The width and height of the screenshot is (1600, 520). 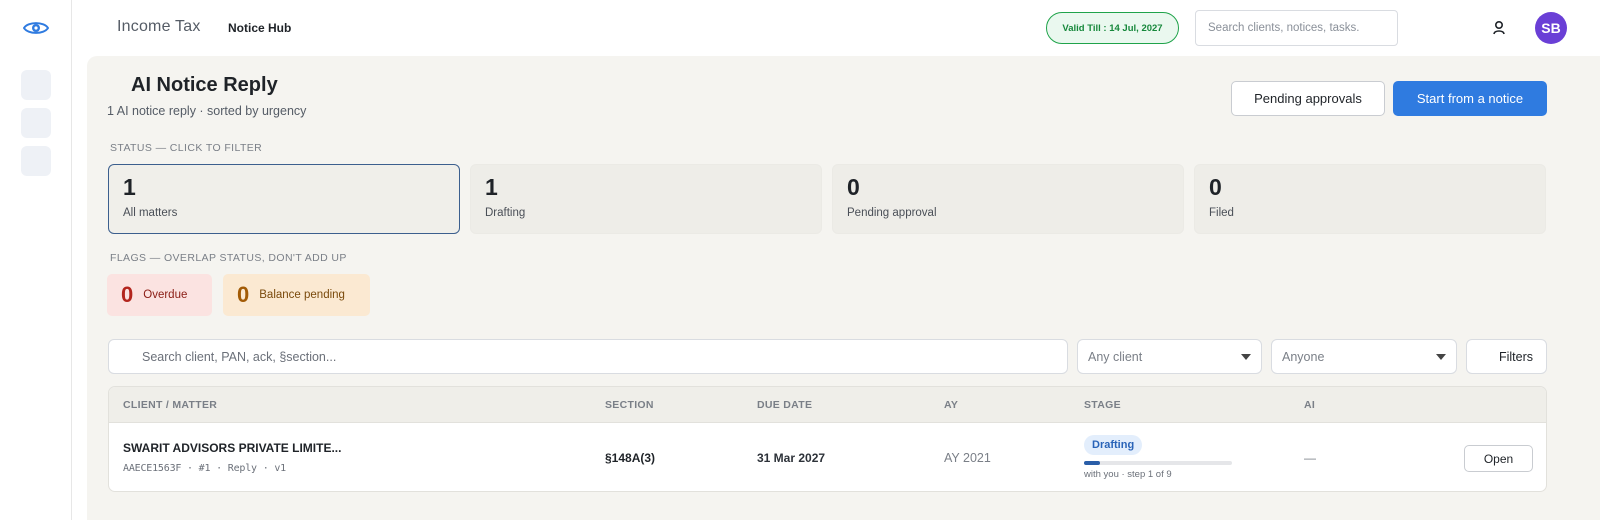 What do you see at coordinates (1499, 28) in the screenshot?
I see `user-icon` at bounding box center [1499, 28].